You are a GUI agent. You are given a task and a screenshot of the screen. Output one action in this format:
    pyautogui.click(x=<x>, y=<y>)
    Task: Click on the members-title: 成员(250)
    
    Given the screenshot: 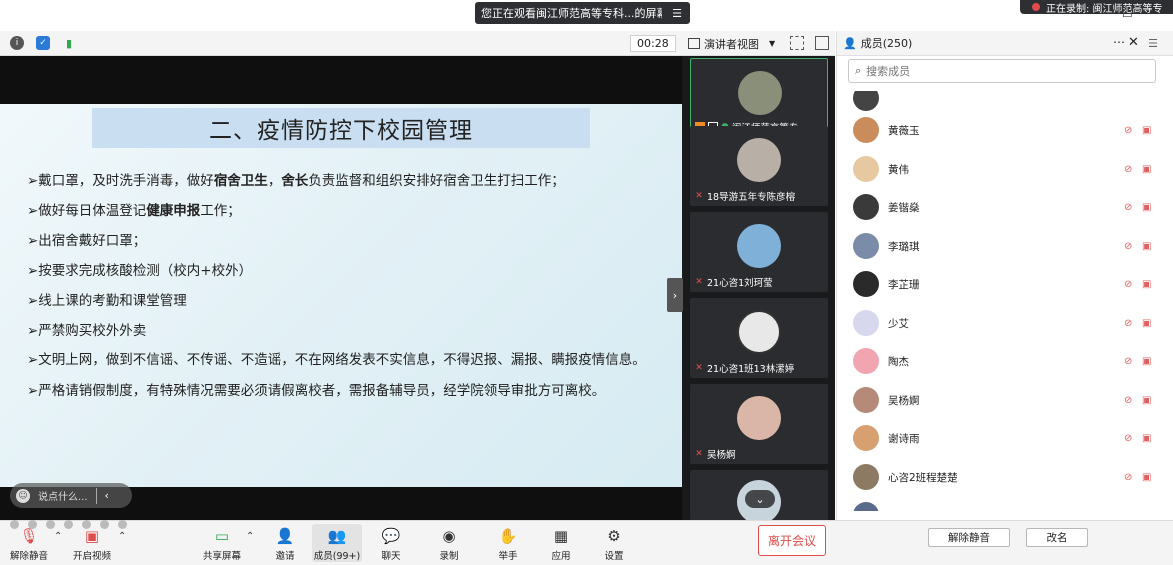 What is the action you would take?
    pyautogui.click(x=886, y=43)
    